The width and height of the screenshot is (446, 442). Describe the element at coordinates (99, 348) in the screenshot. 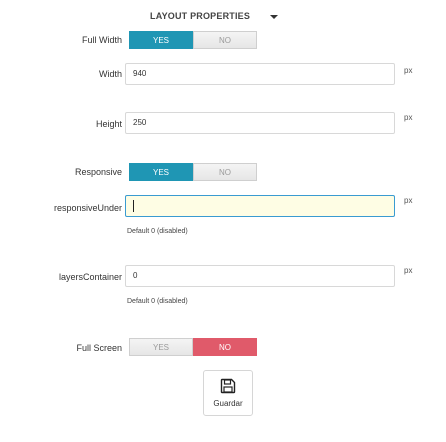

I see `full-screen-label: Full Screen` at that location.